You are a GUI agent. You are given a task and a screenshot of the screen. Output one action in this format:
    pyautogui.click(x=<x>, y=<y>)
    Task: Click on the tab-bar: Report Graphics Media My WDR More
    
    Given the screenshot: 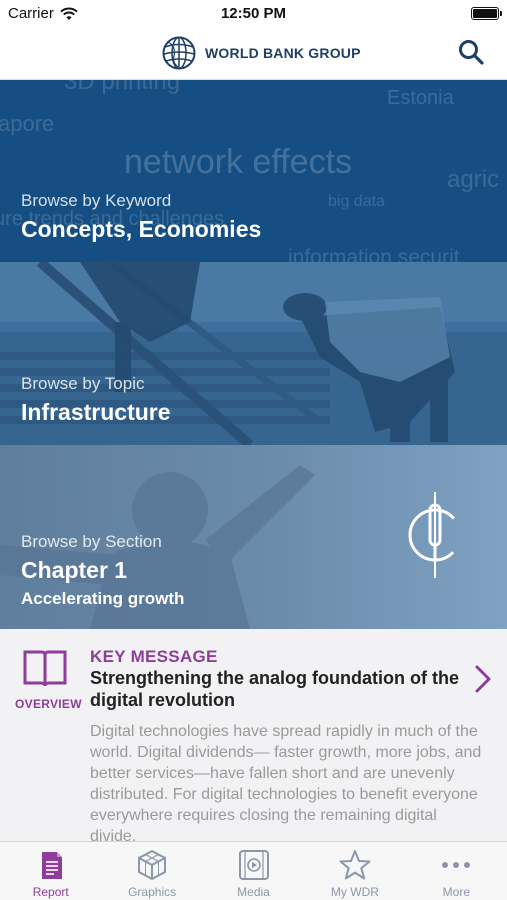 What is the action you would take?
    pyautogui.click(x=253, y=870)
    